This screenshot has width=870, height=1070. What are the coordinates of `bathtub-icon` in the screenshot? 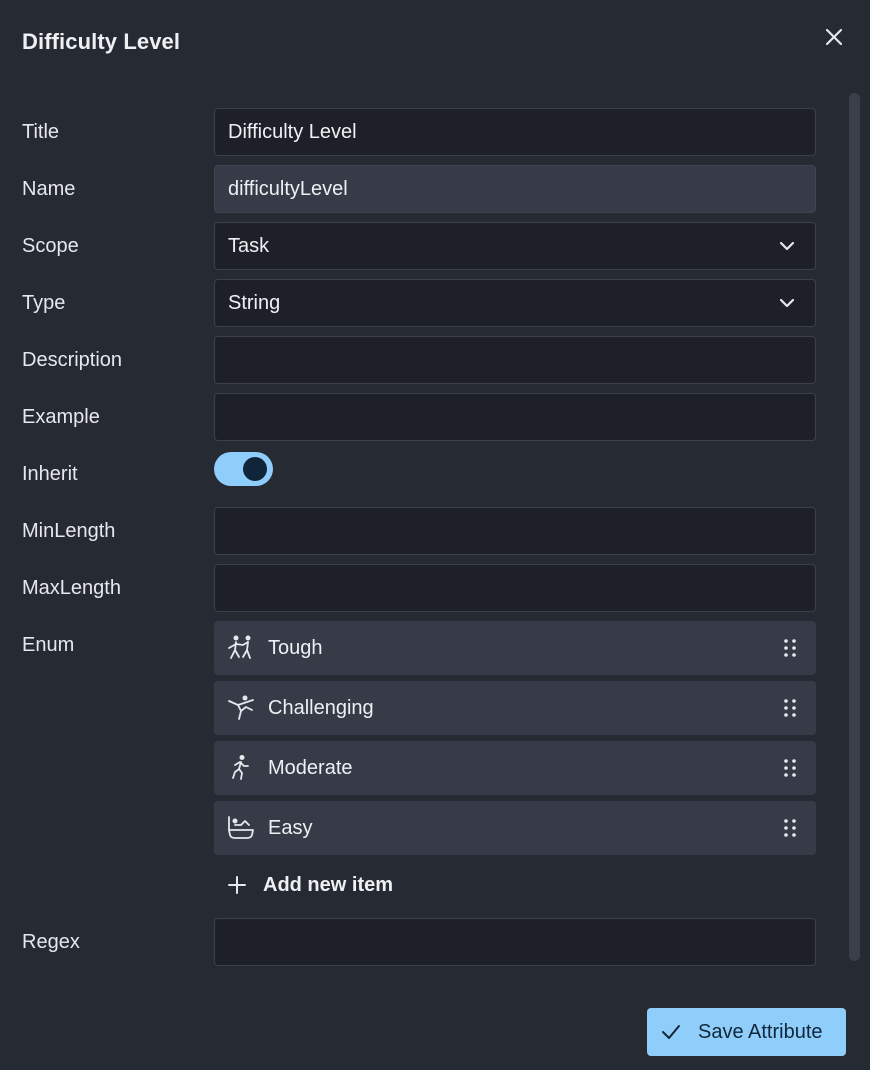 It's located at (241, 828).